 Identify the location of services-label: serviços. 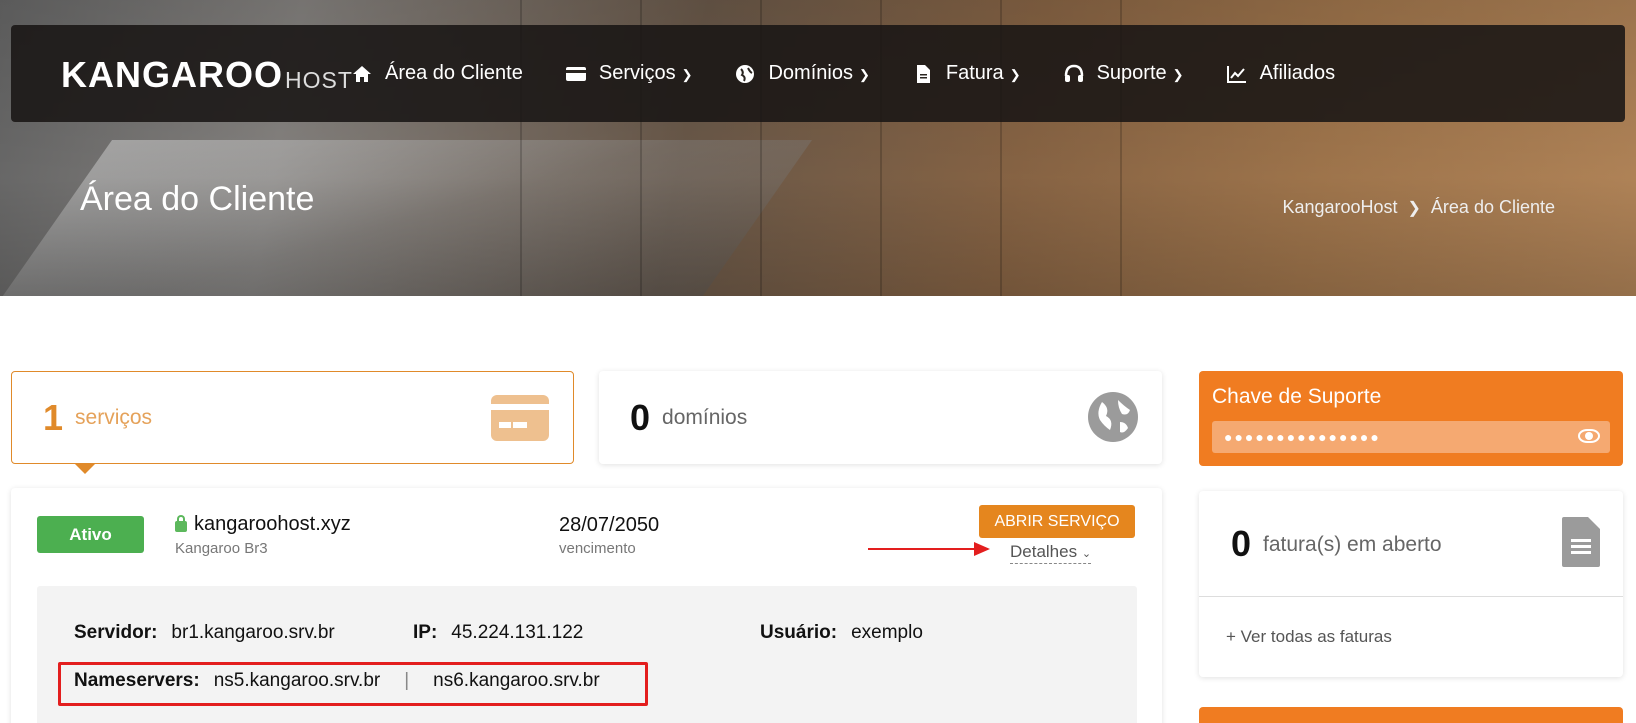
(114, 417).